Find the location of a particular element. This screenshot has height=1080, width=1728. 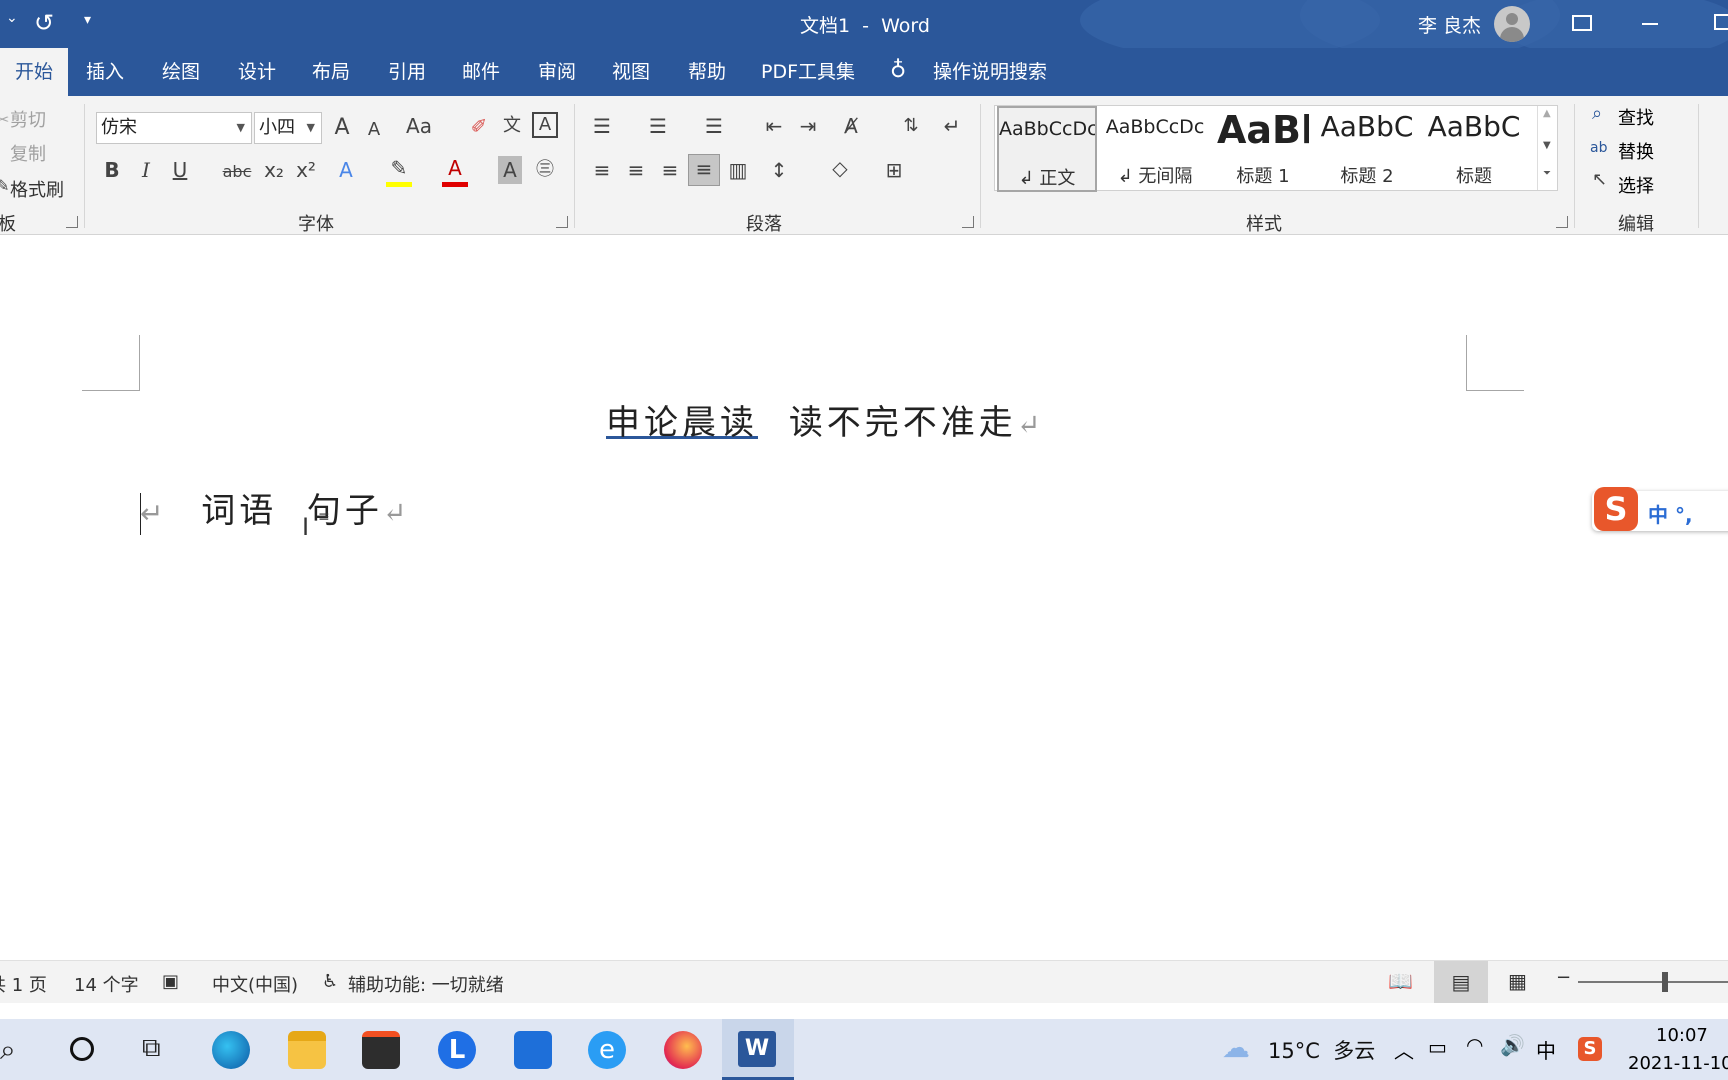

language: 中文(中国) is located at coordinates (255, 984).